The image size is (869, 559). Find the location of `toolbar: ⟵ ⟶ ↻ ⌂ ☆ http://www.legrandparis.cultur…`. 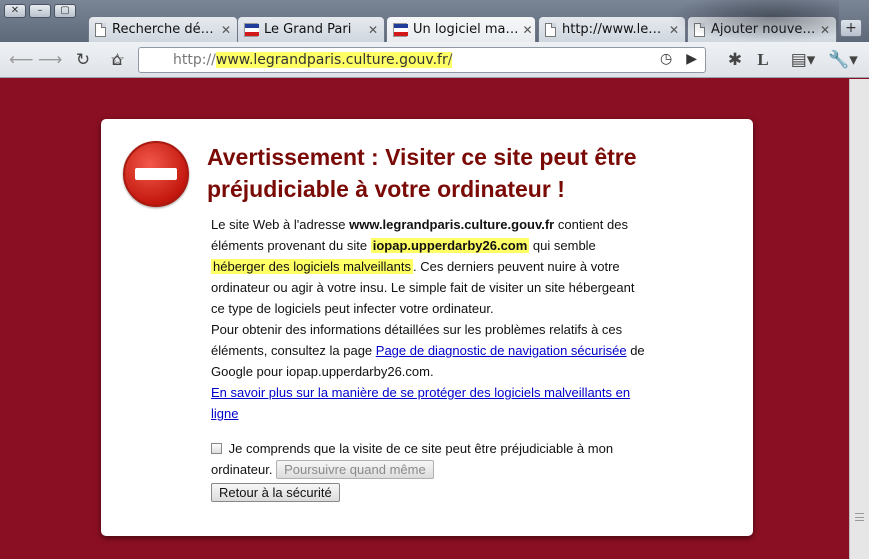

toolbar: ⟵ ⟶ ↻ ⌂ ☆ http://www.legrandparis.cultur… is located at coordinates (434, 60).